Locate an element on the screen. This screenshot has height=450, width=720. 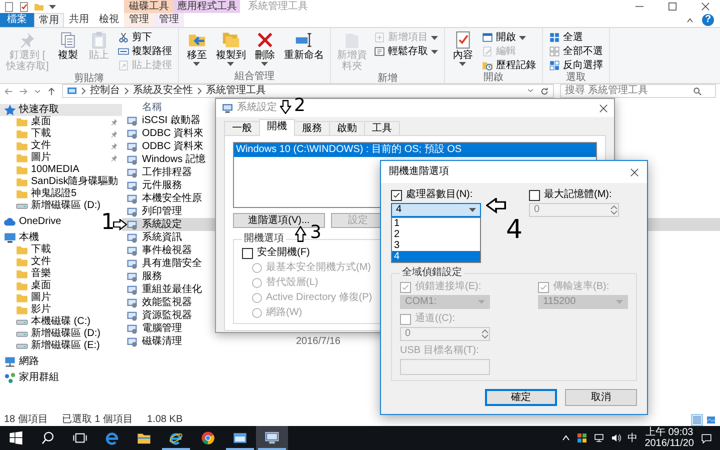
group-label: 組合管理 is located at coordinates (254, 77).